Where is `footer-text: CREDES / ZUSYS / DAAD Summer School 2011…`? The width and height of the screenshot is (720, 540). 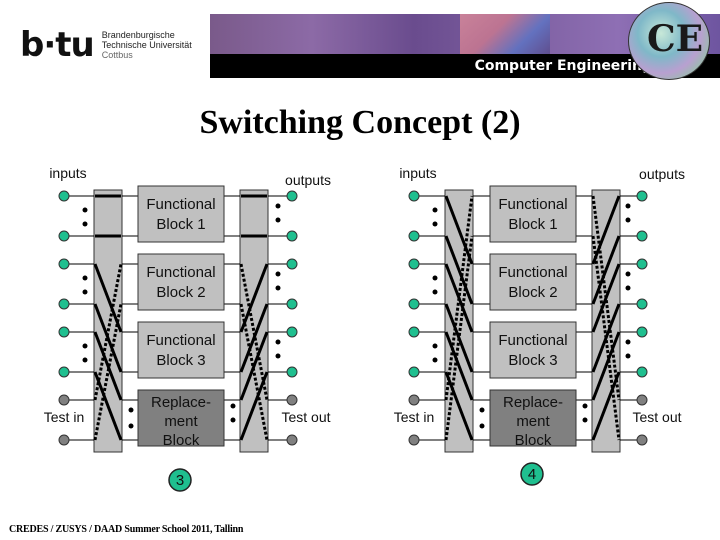
footer-text: CREDES / ZUSYS / DAAD Summer School 2011… is located at coordinates (126, 529).